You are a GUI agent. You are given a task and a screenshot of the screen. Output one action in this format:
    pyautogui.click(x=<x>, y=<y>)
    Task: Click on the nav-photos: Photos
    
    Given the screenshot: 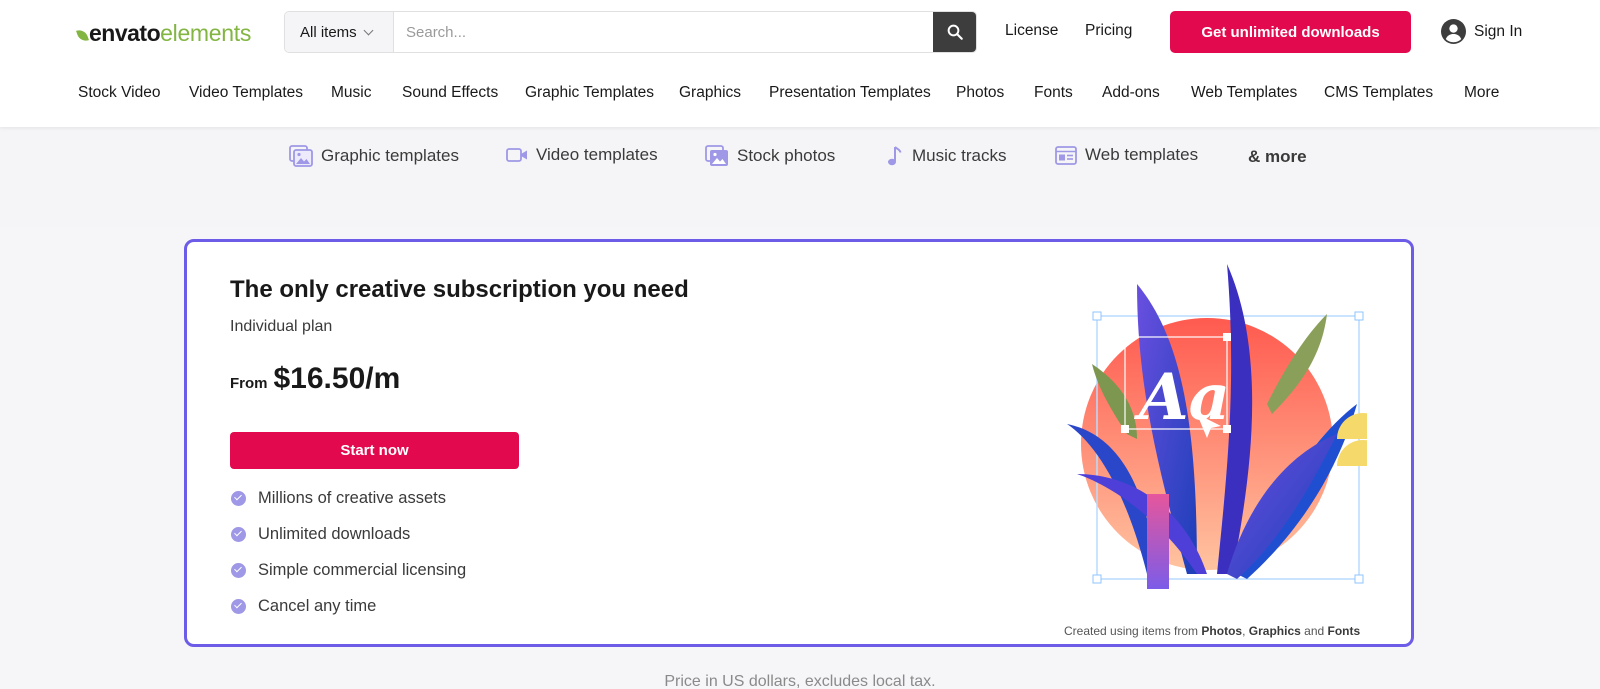 What is the action you would take?
    pyautogui.click(x=980, y=93)
    